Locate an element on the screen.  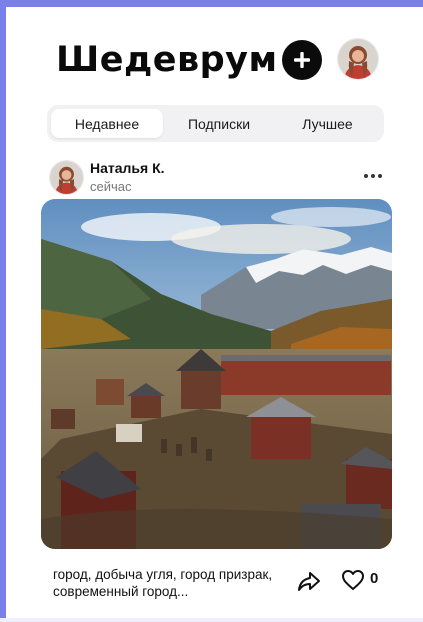
heart-icon is located at coordinates (353, 580).